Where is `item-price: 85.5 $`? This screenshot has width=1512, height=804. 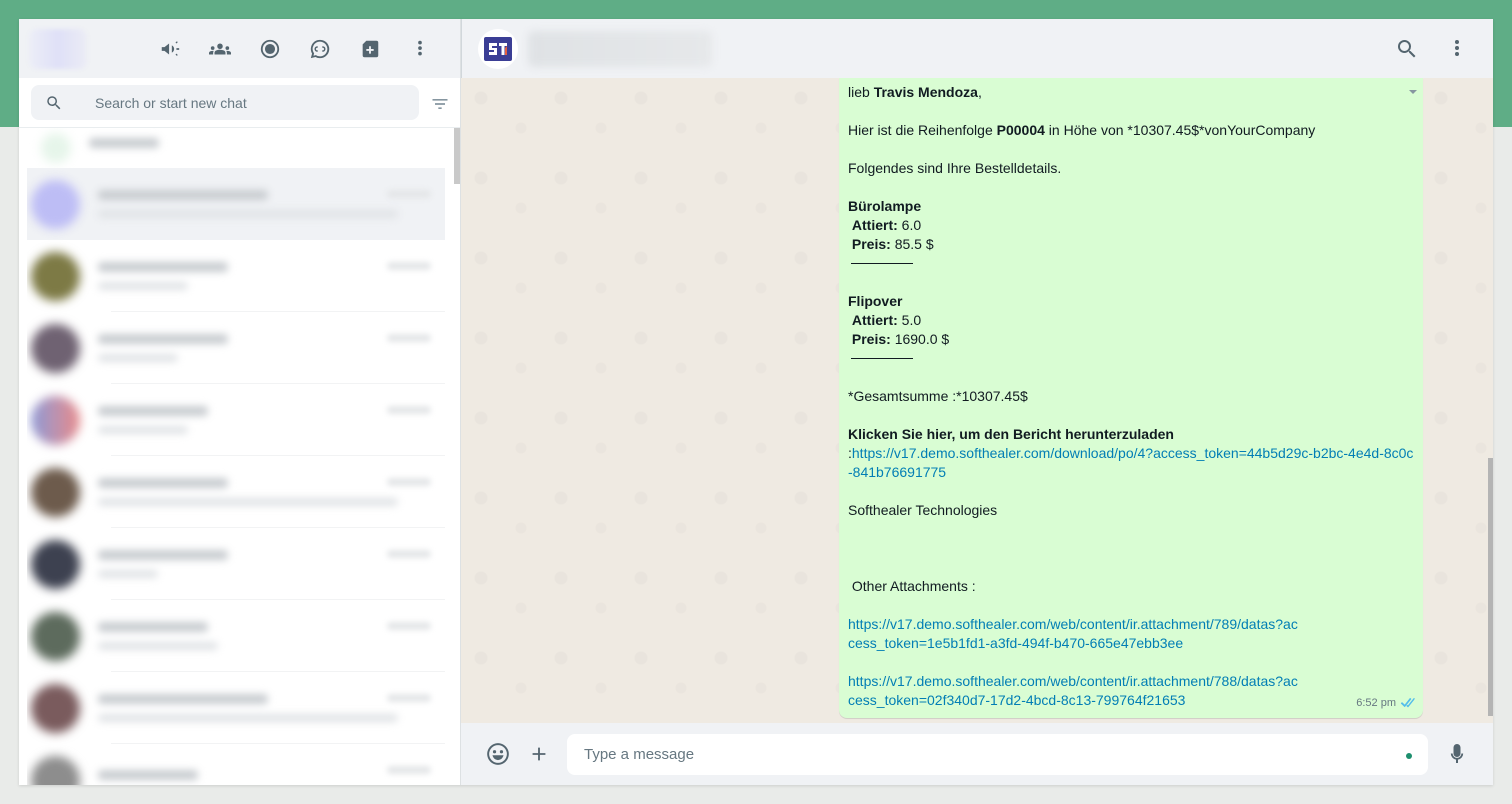
item-price: 85.5 $ is located at coordinates (912, 244).